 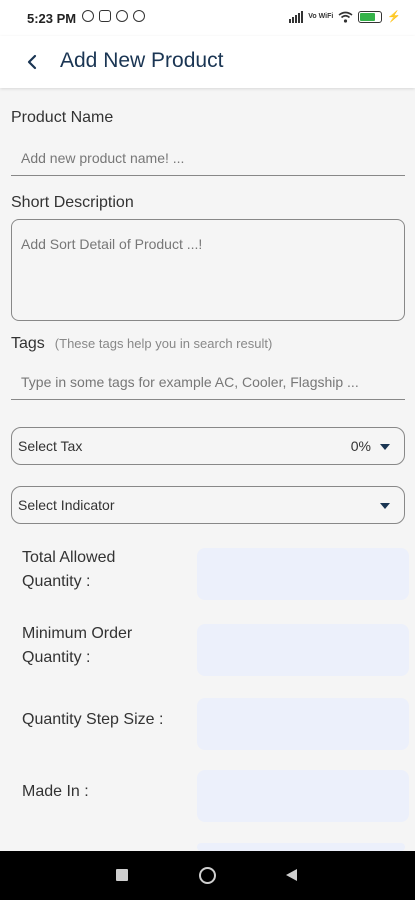 I want to click on minimum-order-quantity-label-line1: Minimum Order, so click(x=77, y=633).